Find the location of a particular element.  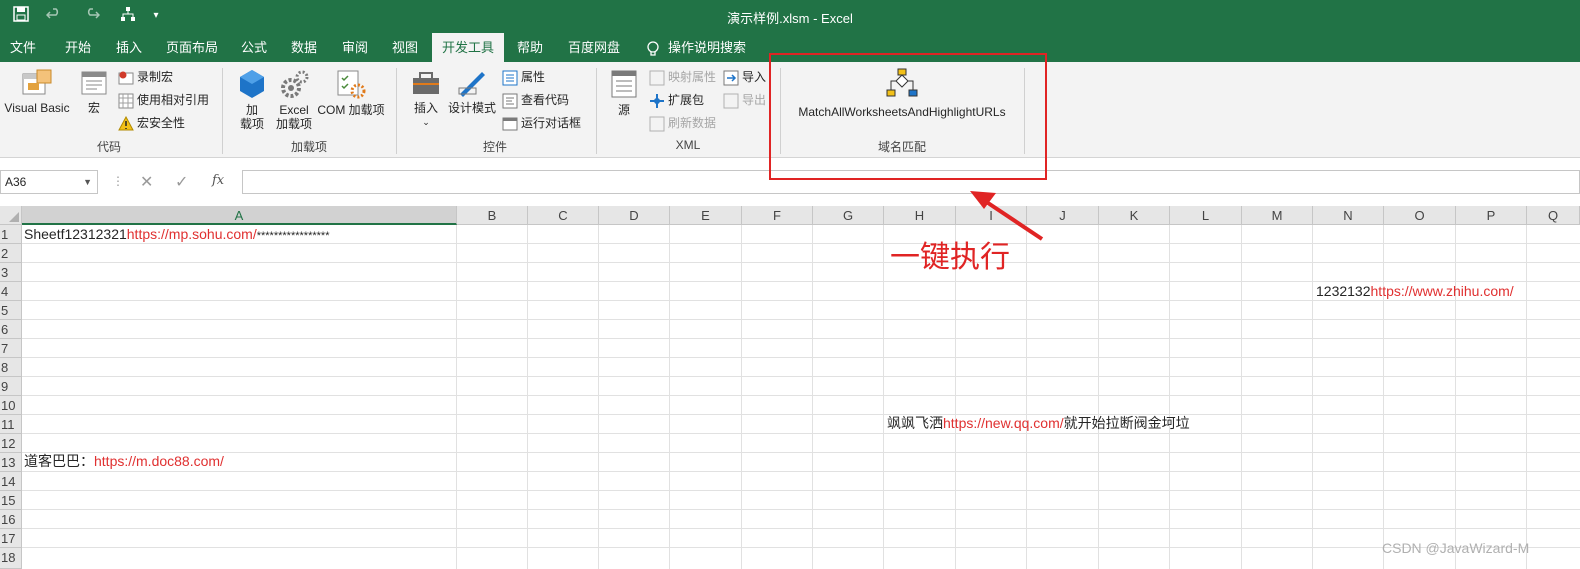

tab-help: 帮助 is located at coordinates (530, 47).